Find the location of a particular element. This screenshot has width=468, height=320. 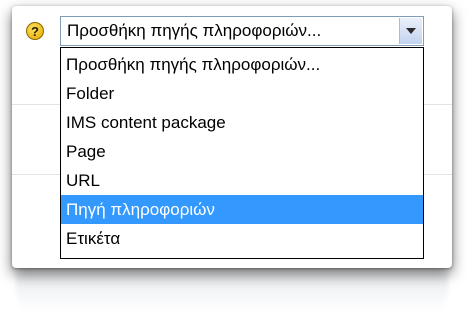

dropdown-option-label: Ετικέτα is located at coordinates (242, 238).